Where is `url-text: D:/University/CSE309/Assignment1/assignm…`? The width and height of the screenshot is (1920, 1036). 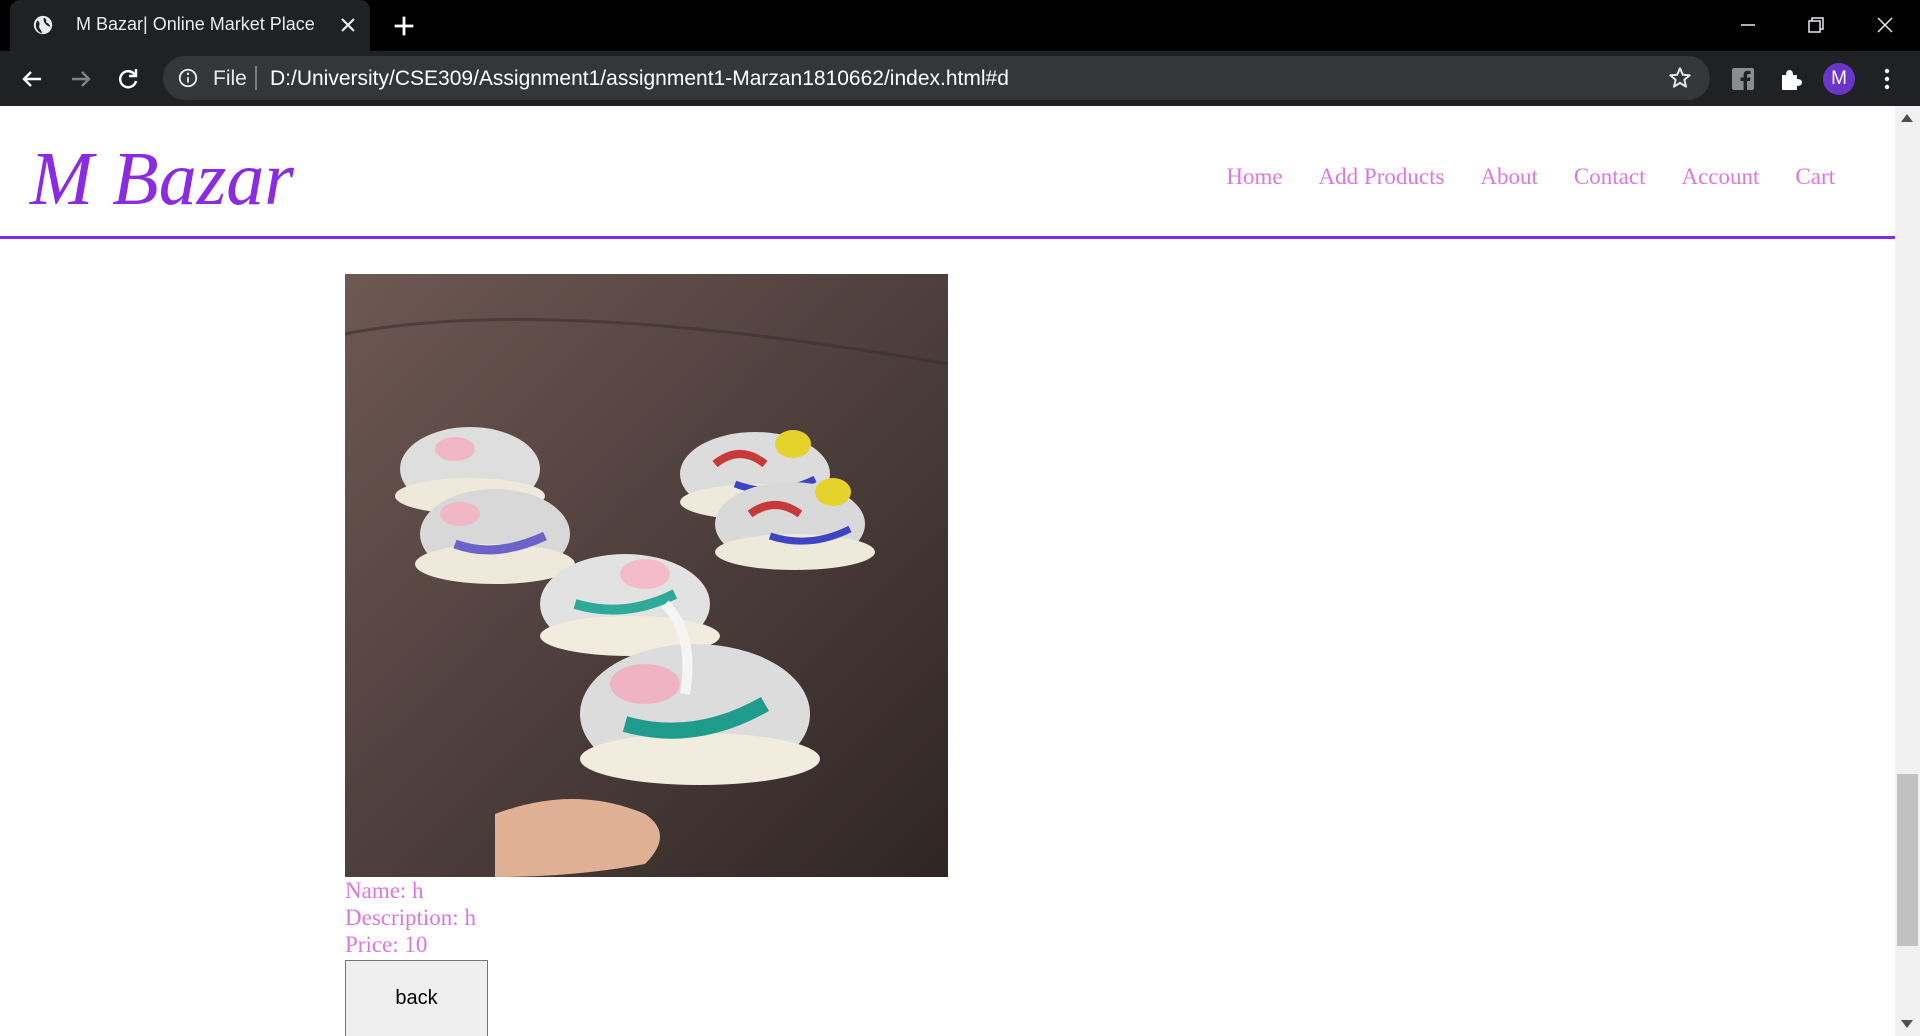
url-text: D:/University/CSE309/Assignment1/assignm… is located at coordinates (639, 79).